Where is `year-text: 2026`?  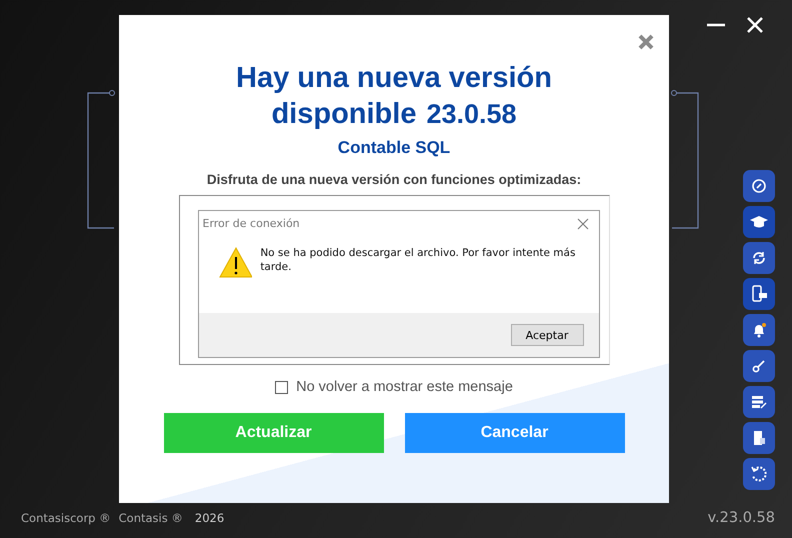
year-text: 2026 is located at coordinates (209, 518).